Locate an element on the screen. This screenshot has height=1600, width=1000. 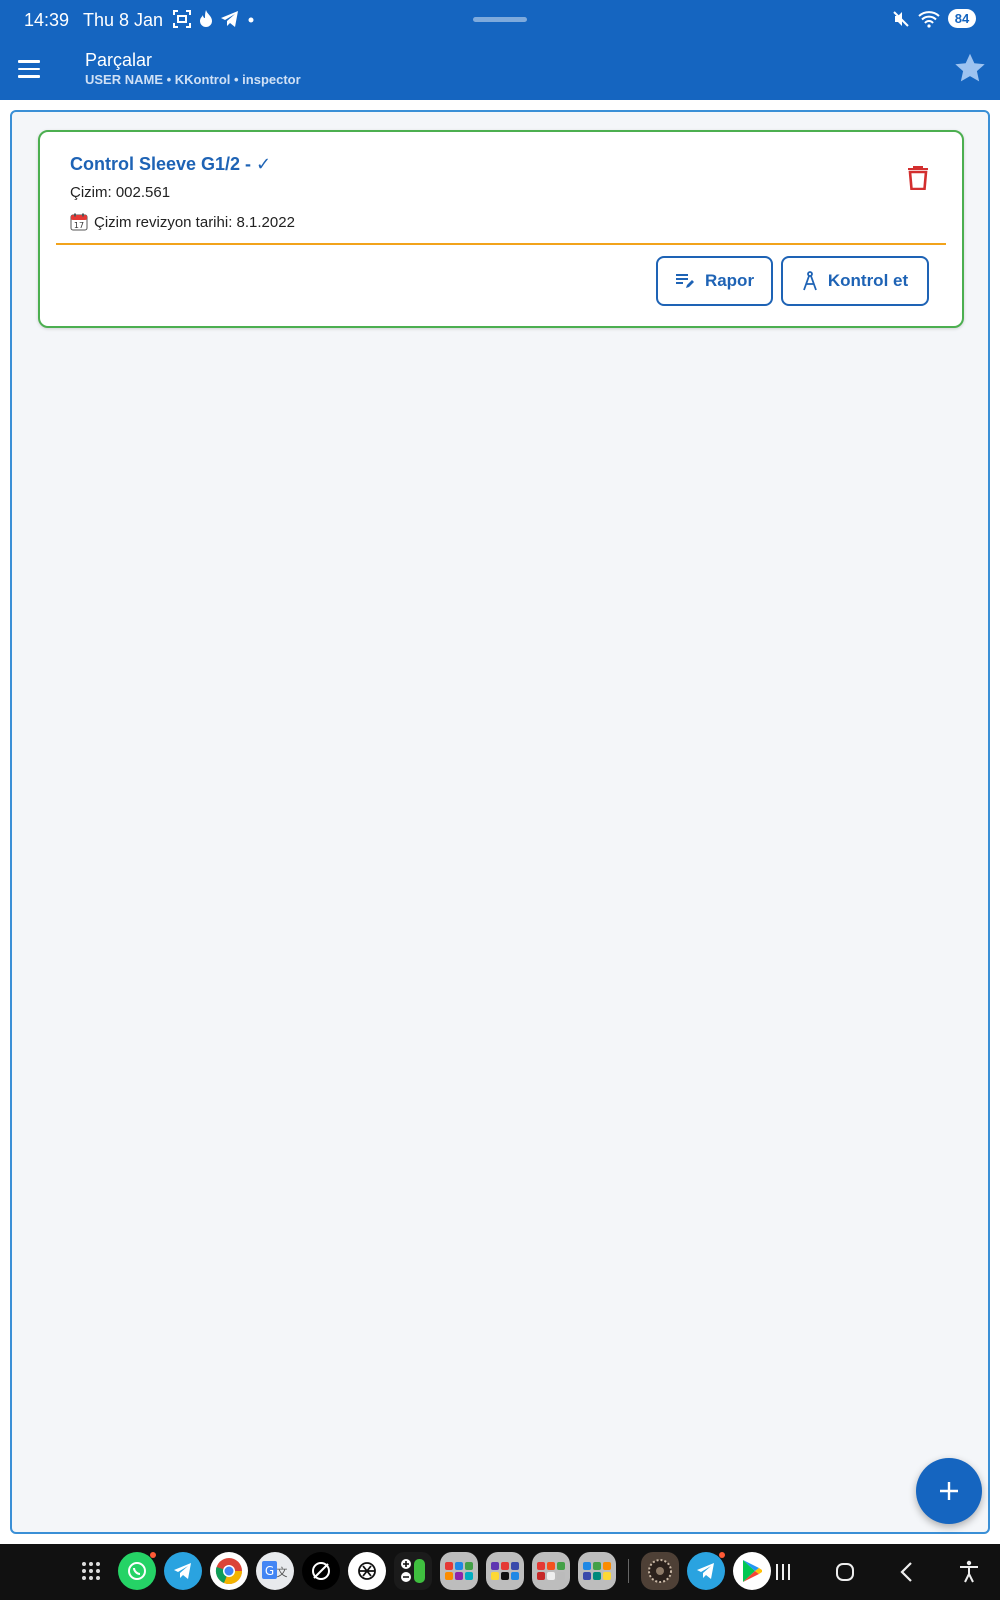
report-button: Rapor is located at coordinates (714, 281).